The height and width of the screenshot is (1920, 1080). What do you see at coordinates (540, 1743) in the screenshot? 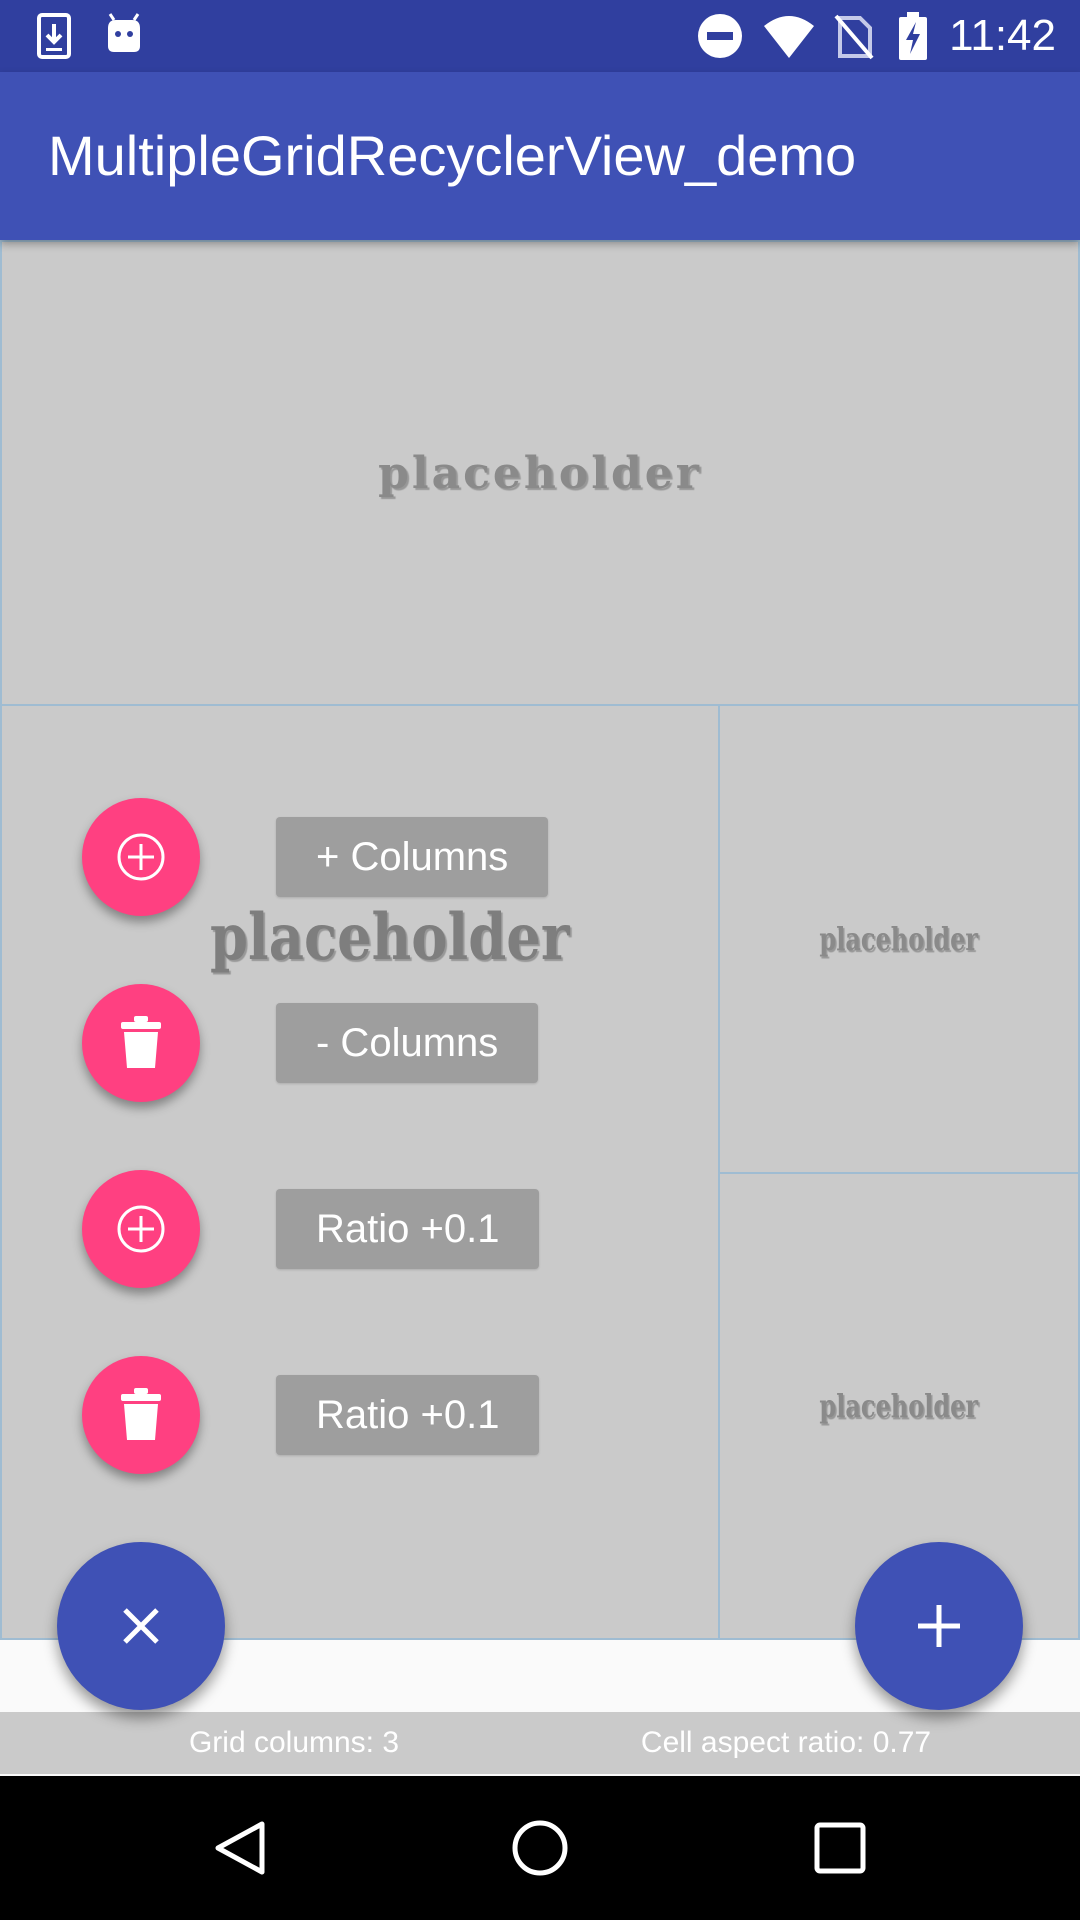
I see `info-bar: Grid columns: 3 Cell aspect ratio: 0.77` at bounding box center [540, 1743].